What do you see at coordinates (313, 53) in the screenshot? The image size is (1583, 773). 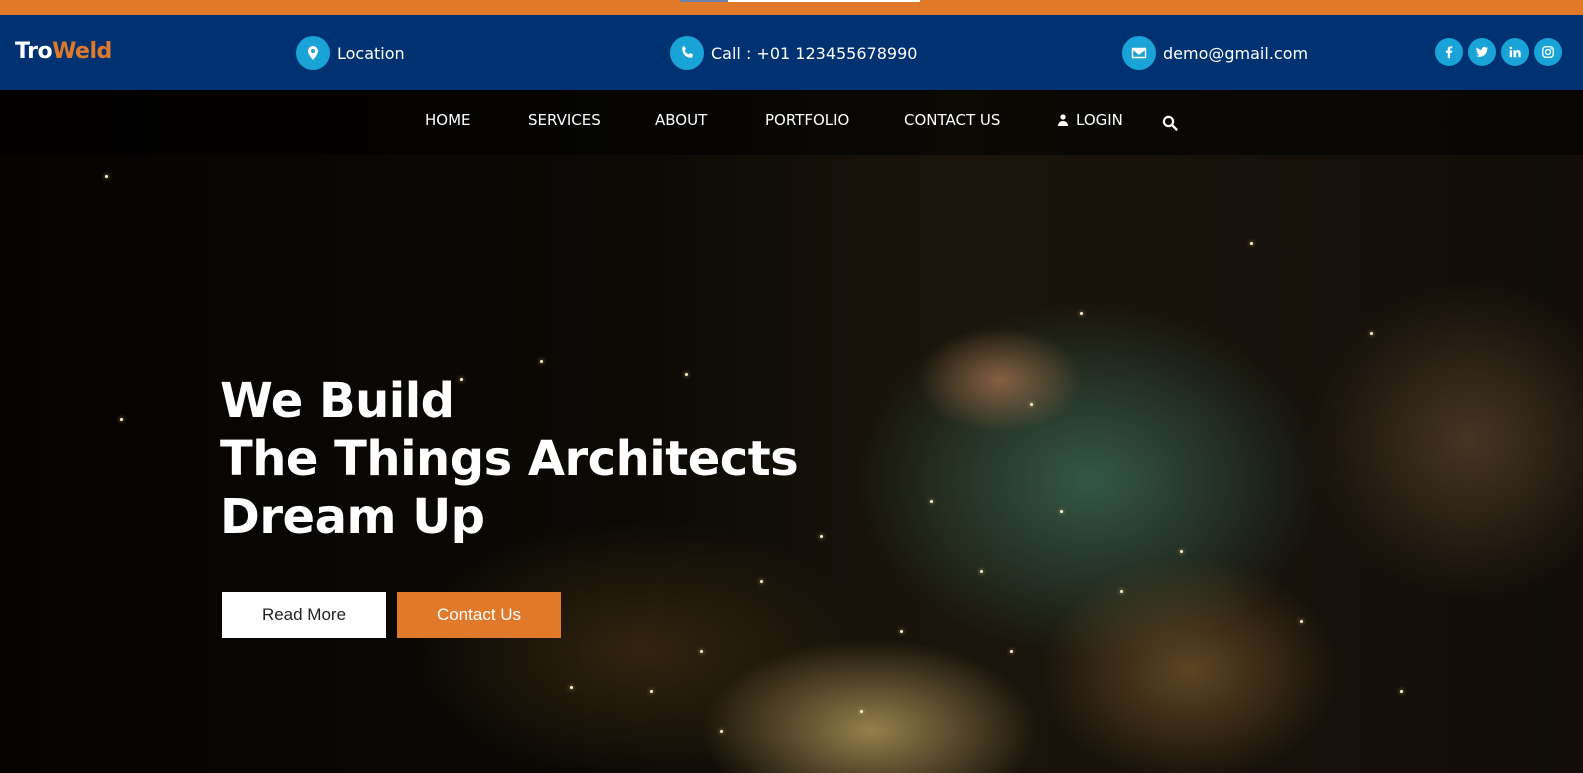 I see `map-marker-icon` at bounding box center [313, 53].